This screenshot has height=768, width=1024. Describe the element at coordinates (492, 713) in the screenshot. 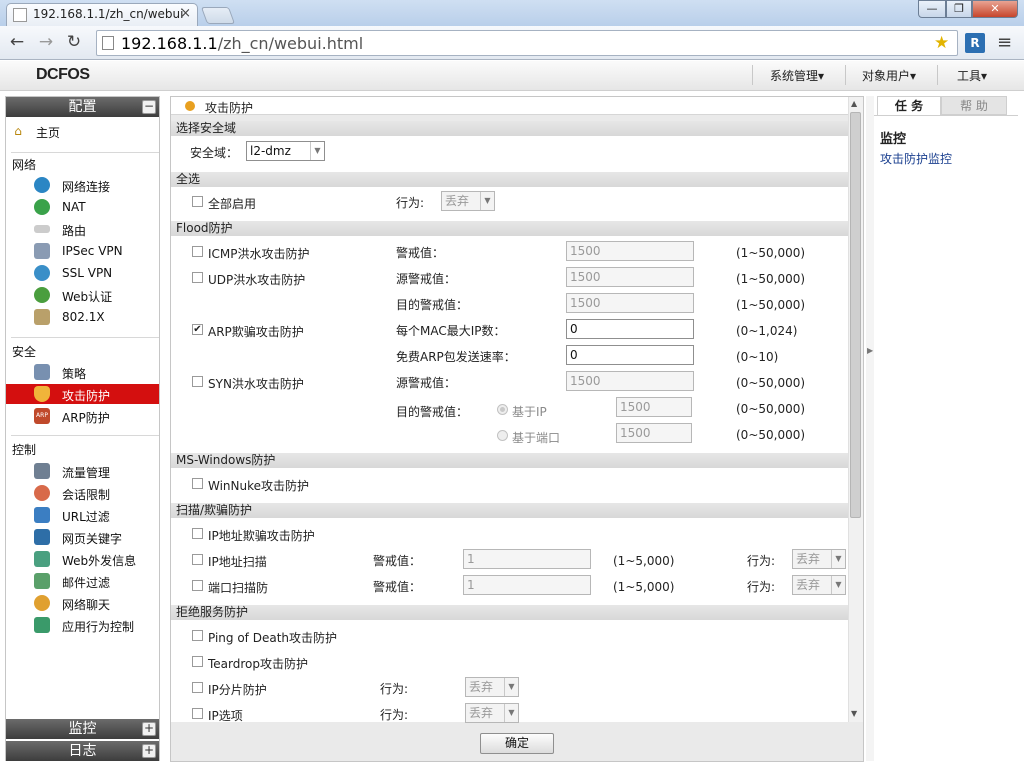

I see `ip-option-action-select: 丢弃 ▼` at that location.